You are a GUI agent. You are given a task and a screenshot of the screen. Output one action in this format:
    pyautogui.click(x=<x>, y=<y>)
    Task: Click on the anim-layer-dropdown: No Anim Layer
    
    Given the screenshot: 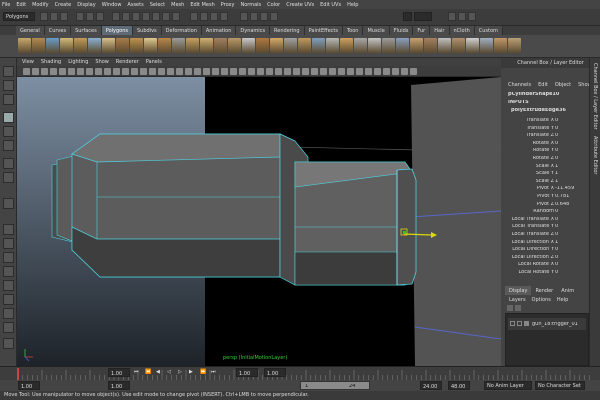 What is the action you would take?
    pyautogui.click(x=508, y=385)
    